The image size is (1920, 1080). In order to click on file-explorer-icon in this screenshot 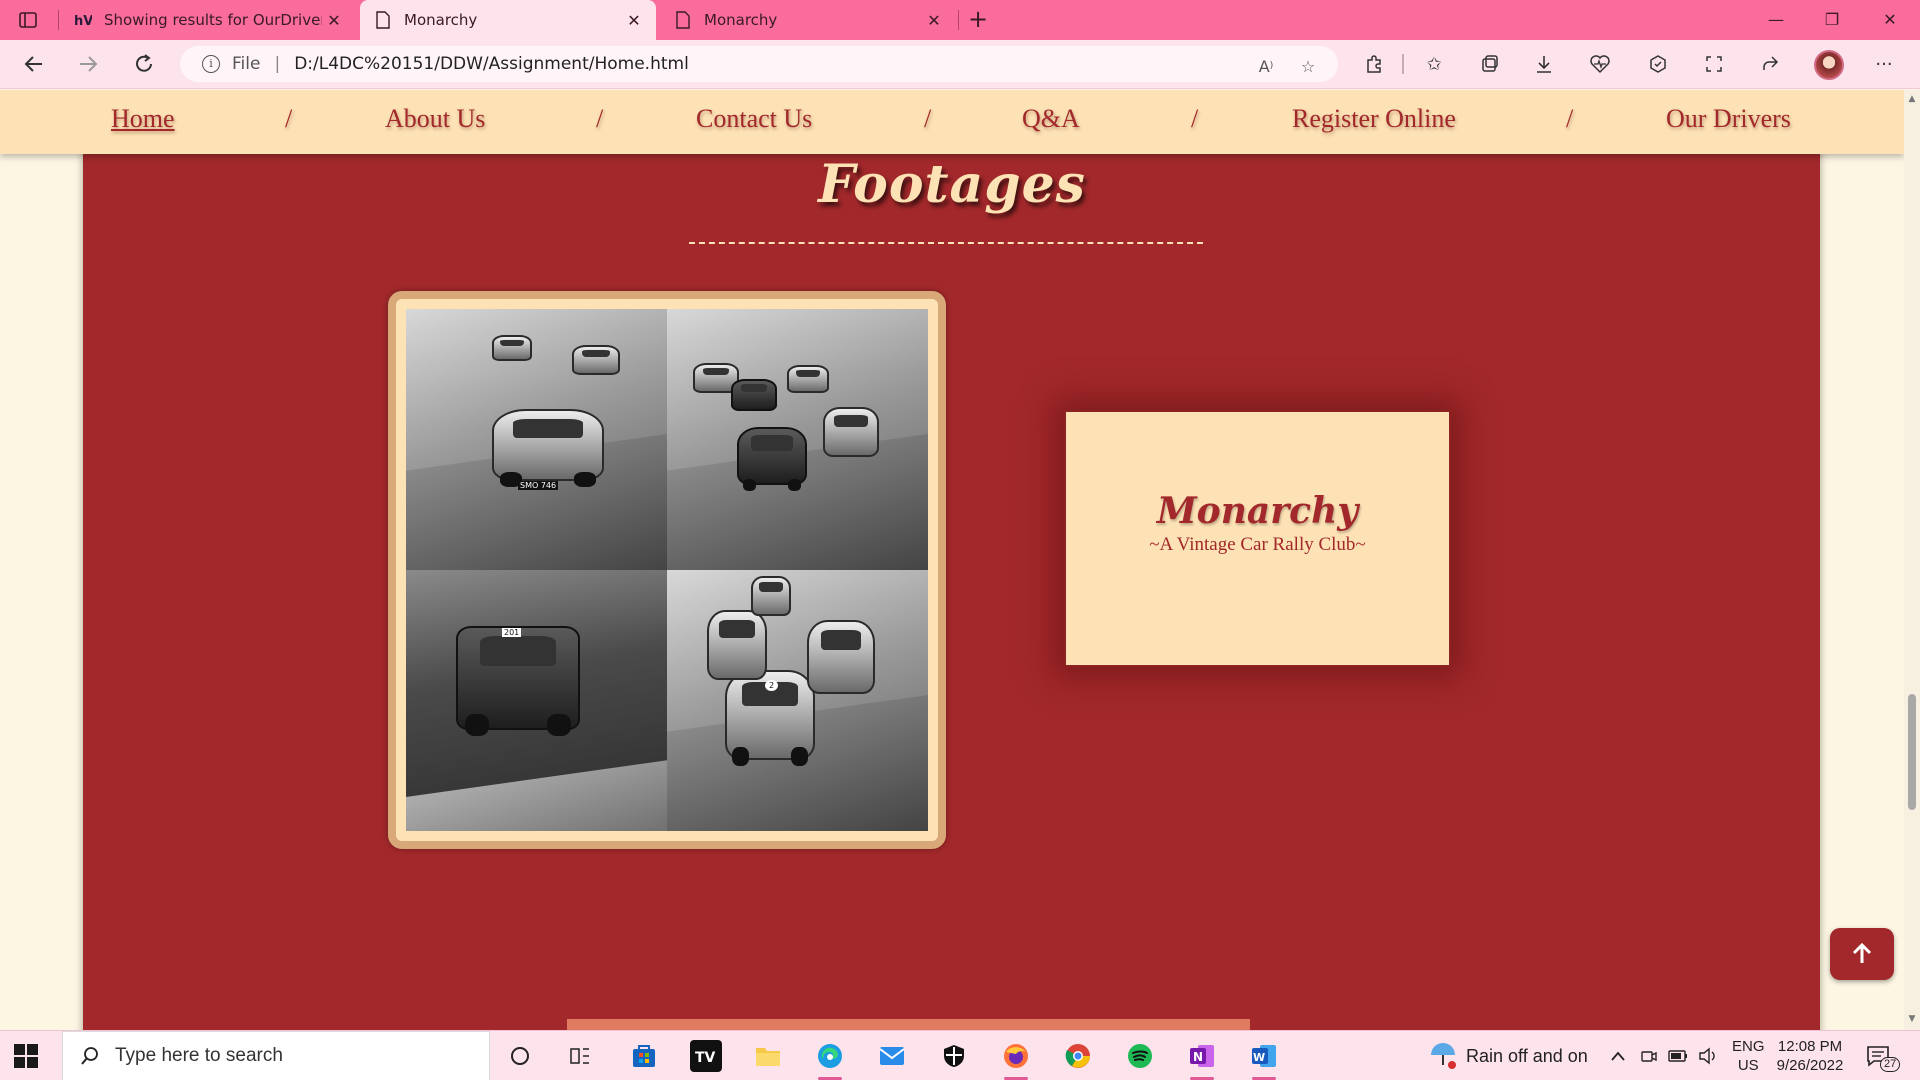, I will do `click(768, 1056)`.